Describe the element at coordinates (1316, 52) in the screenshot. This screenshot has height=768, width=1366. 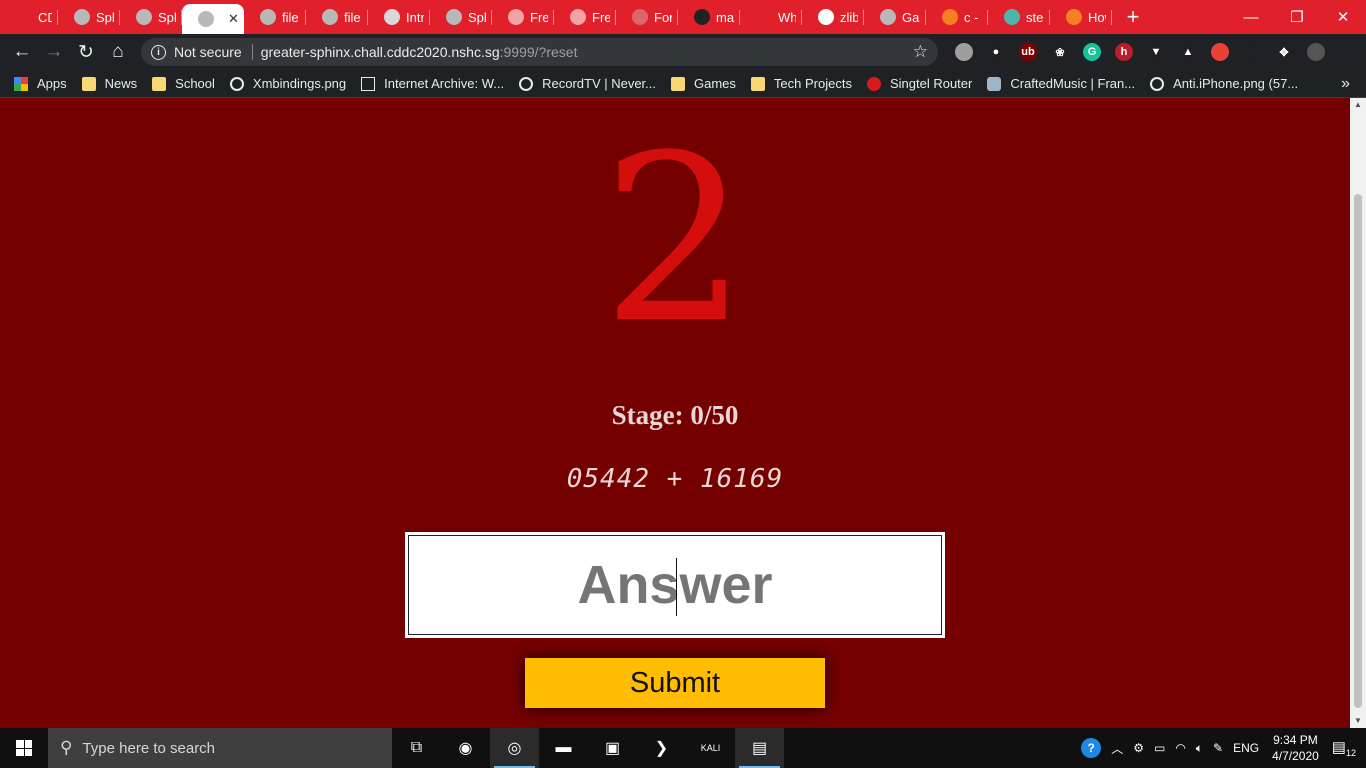
I see `profile-avatar` at that location.